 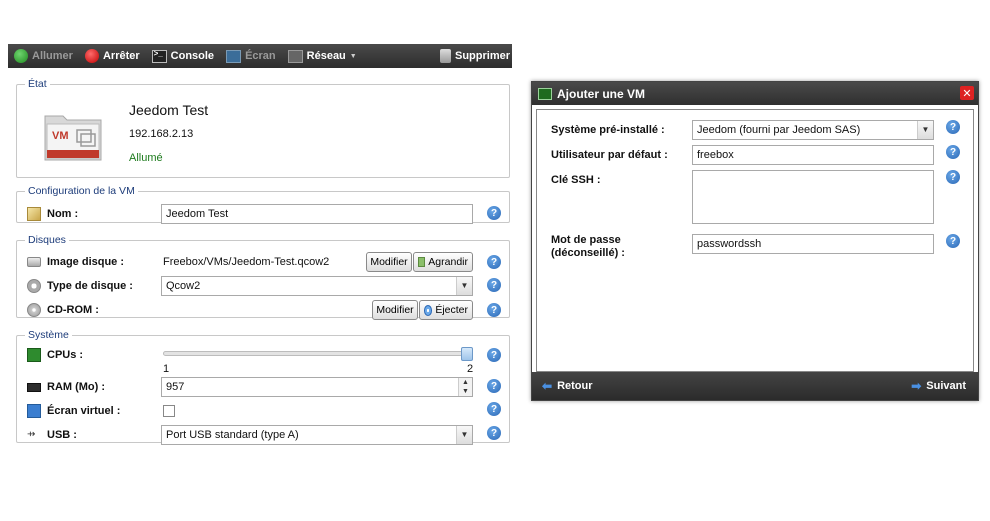 I want to click on modify-image-button: Modifier, so click(x=389, y=262).